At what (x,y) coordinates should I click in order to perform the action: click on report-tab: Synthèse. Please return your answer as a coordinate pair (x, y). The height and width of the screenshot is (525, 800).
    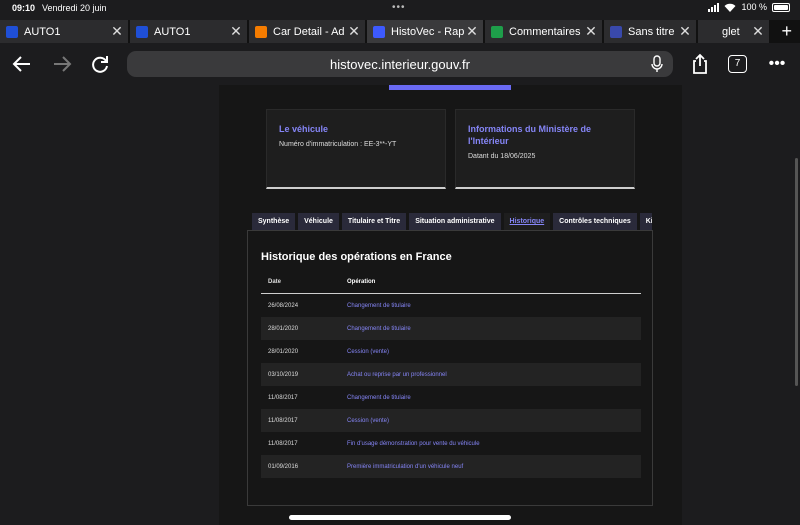
    Looking at the image, I should click on (274, 221).